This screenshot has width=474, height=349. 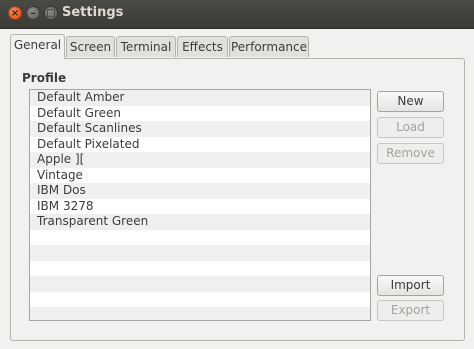 What do you see at coordinates (269, 46) in the screenshot?
I see `tab-performance: Performance` at bounding box center [269, 46].